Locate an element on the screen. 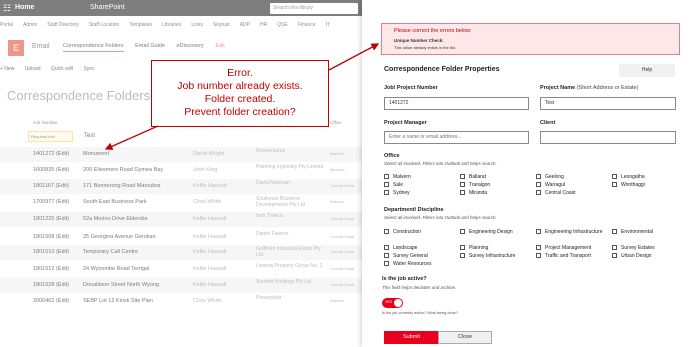  department-option-label: Planning is located at coordinates (479, 248).